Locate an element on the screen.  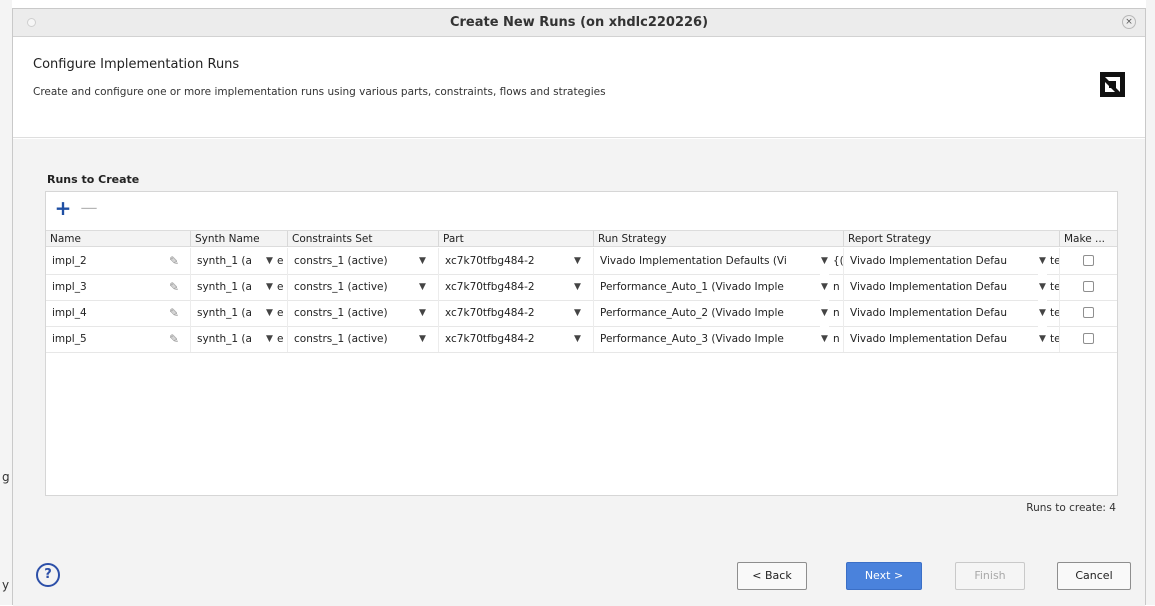
runs-to-create-label: Runs to Create is located at coordinates (93, 179).